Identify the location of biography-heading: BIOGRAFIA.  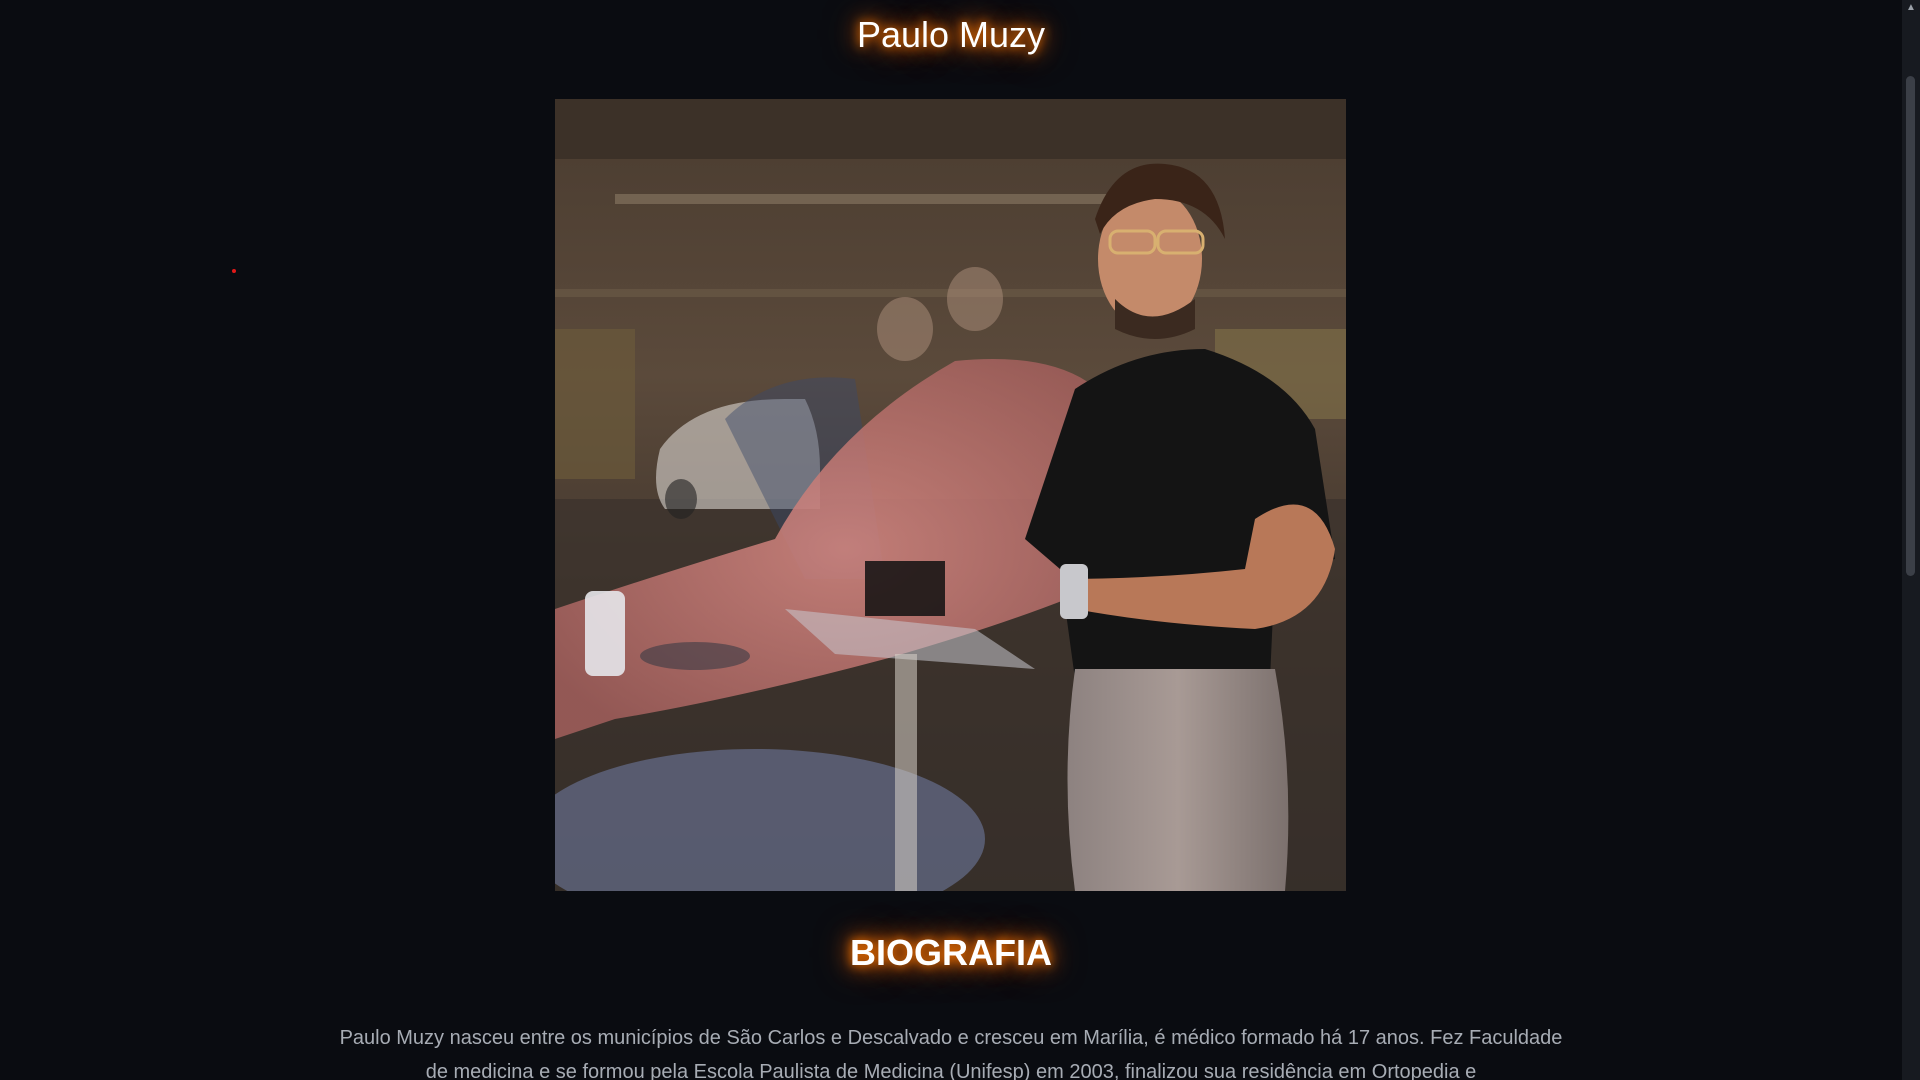
(951, 952).